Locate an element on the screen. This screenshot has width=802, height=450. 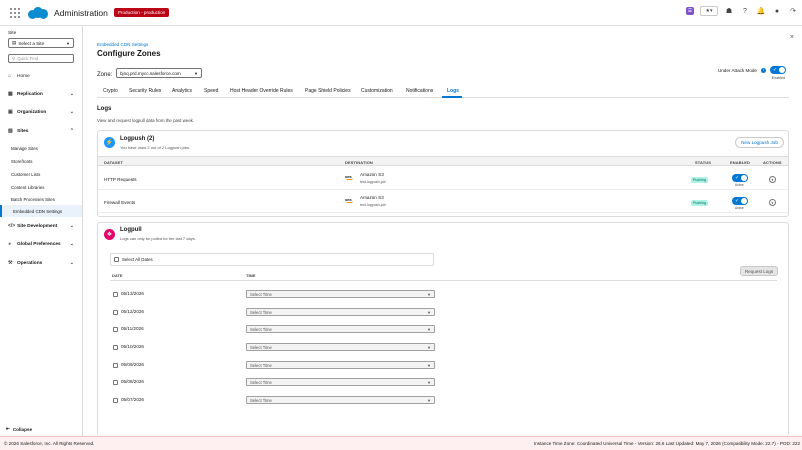
sidebar-item-batch-processes-sites: Batch Processes Sites is located at coordinates (41, 199).